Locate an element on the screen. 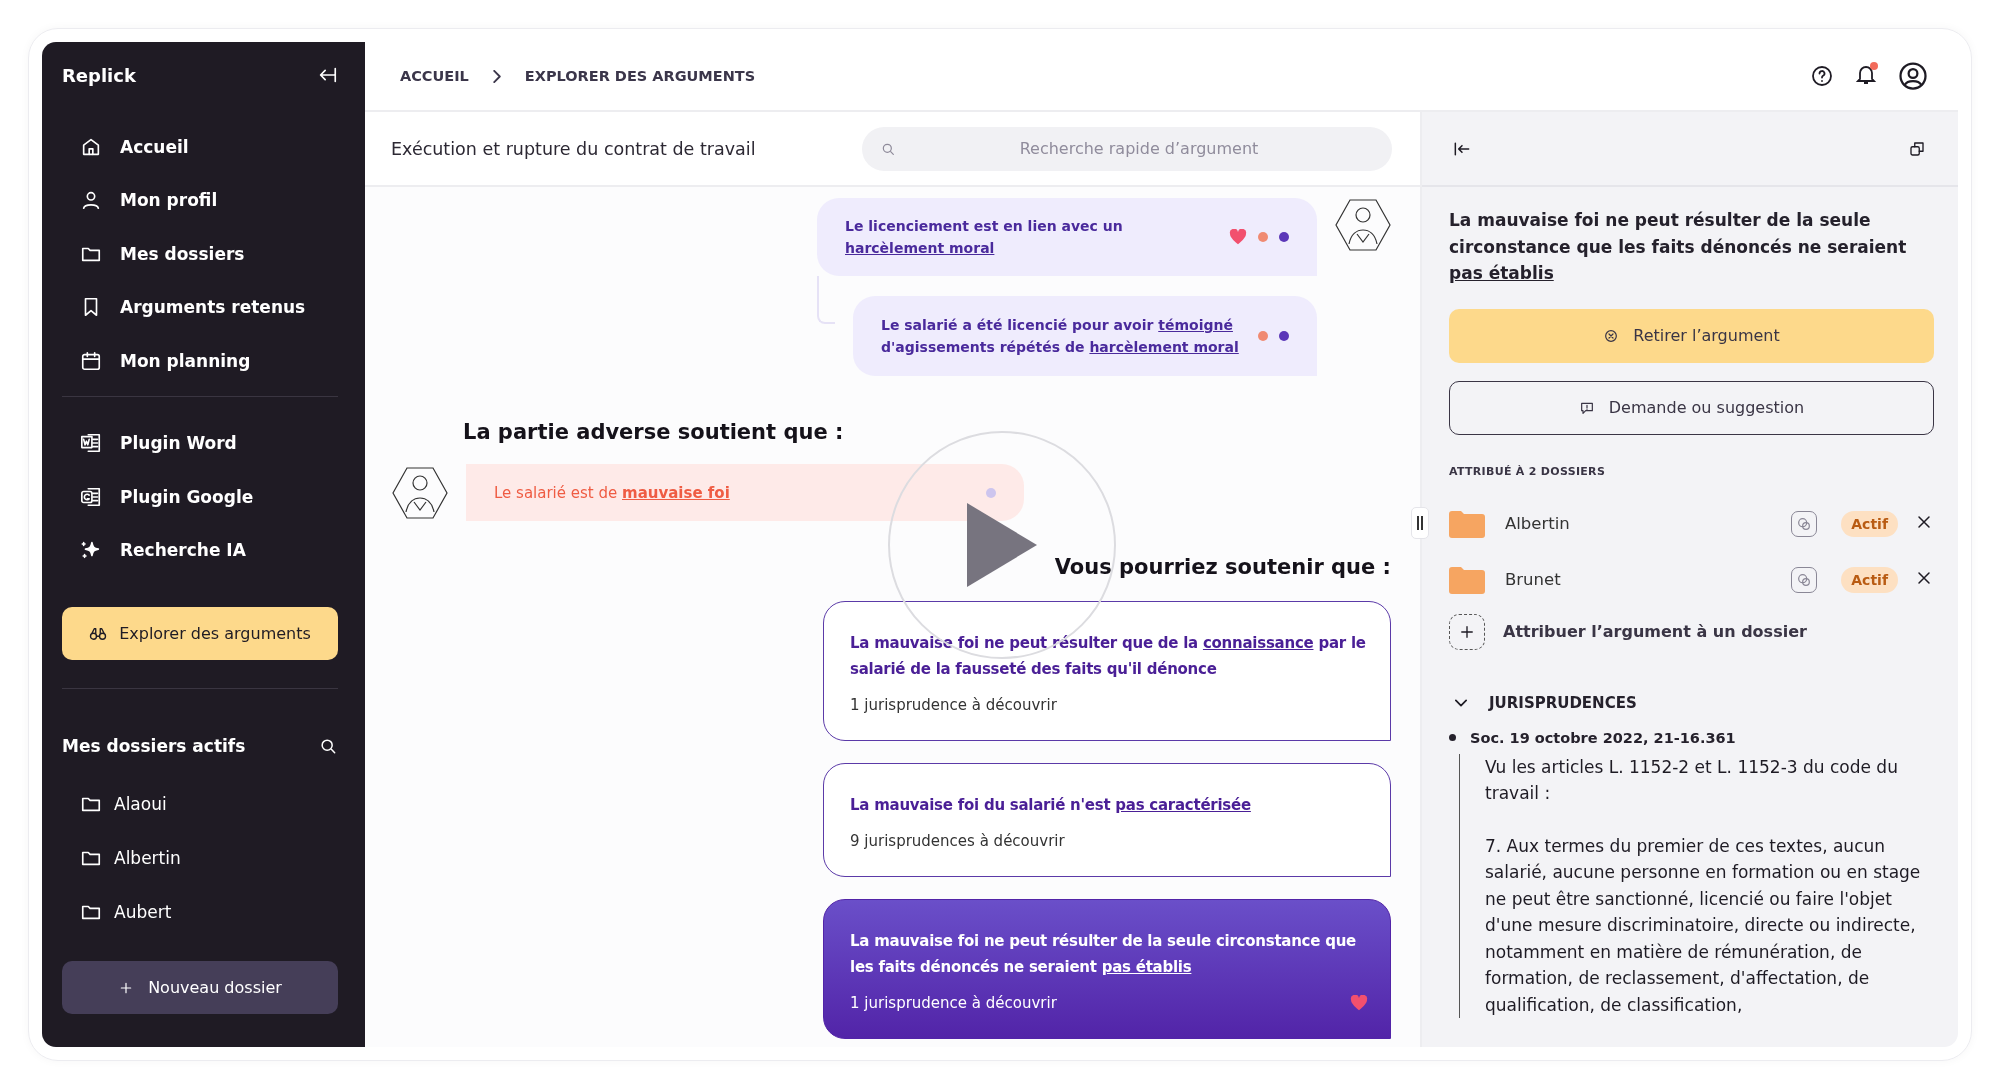  argument-card: La mauvaise foi ne peut résulter que de la connaissance par le salarié de la fausseté des faits qu'il dénonce 1 jurisprudence à découvrir is located at coordinates (1107, 671).